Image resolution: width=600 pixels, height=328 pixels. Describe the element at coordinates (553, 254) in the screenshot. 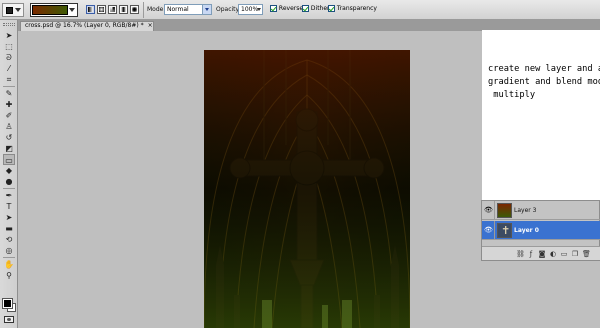

I see `adjustment-layer-icon: ◐` at that location.